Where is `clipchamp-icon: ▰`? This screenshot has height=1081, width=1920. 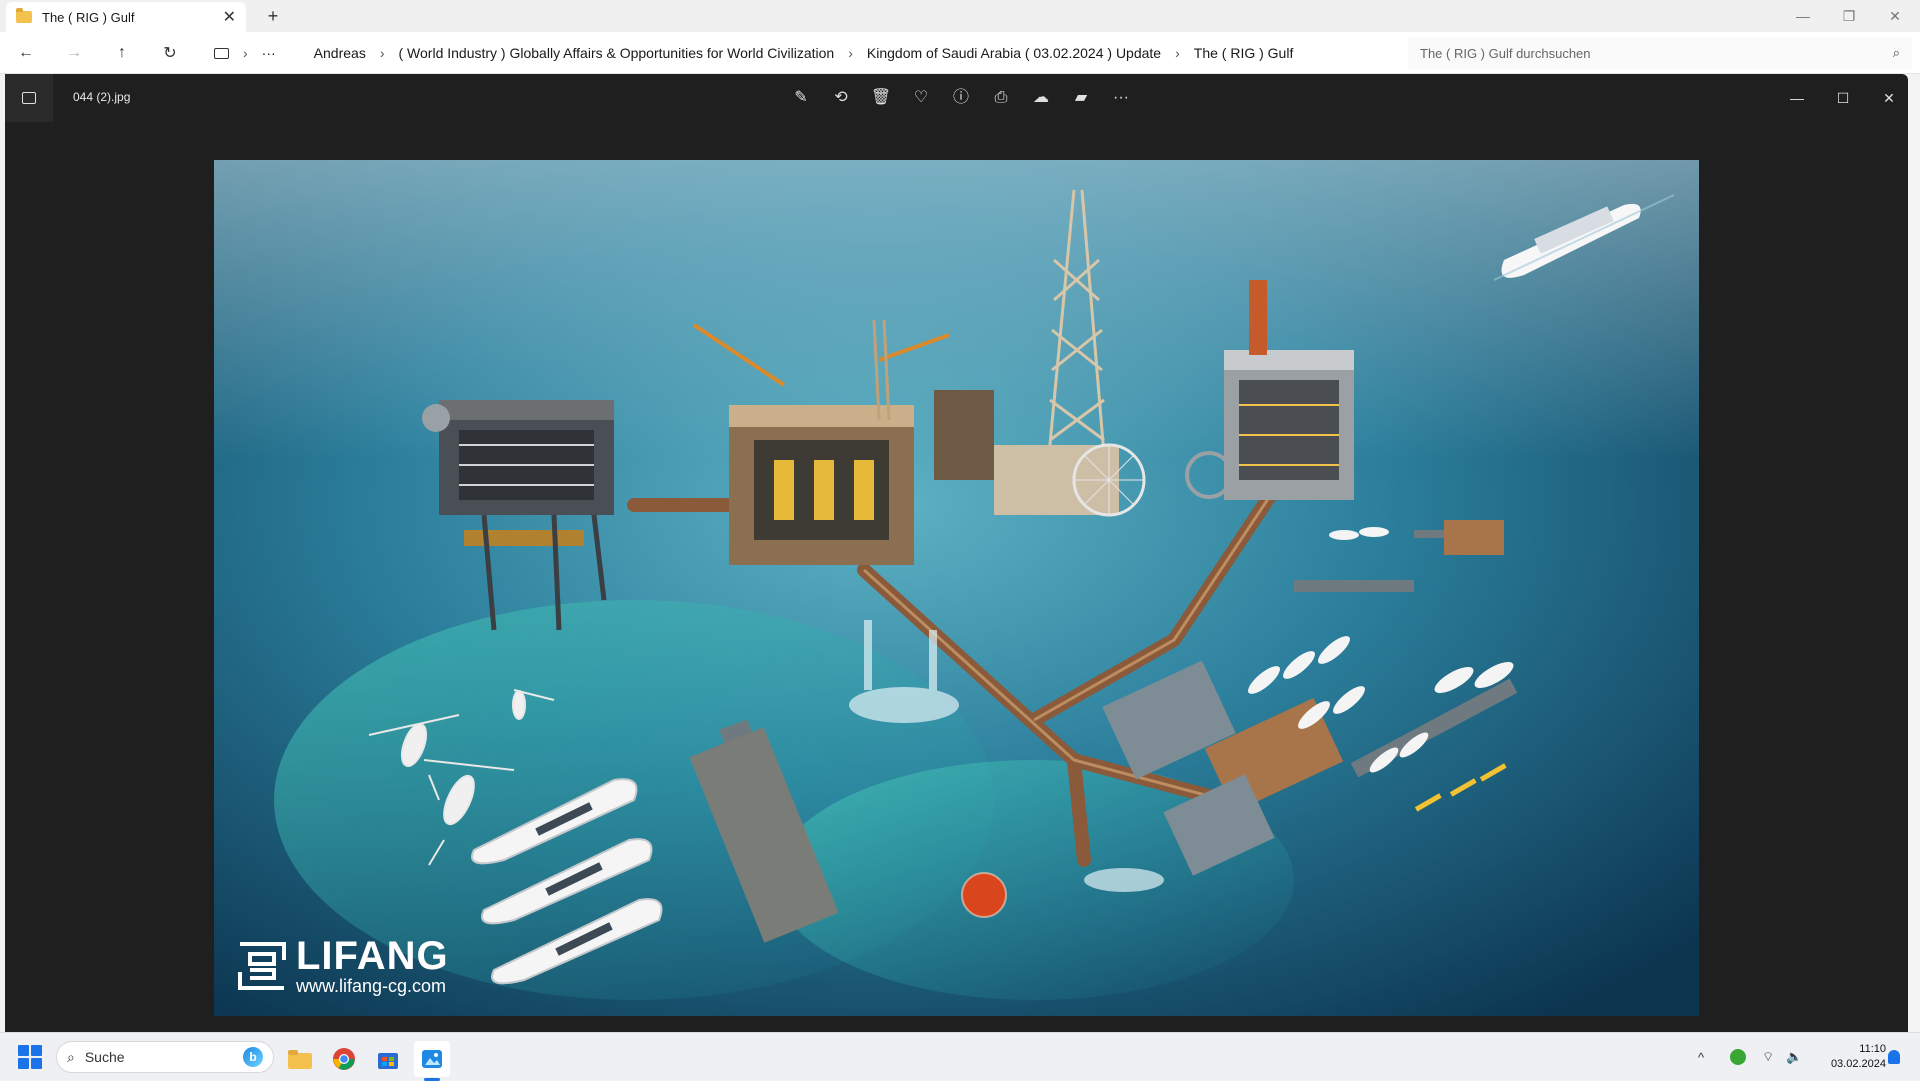
clipchamp-icon: ▰ is located at coordinates (1081, 97).